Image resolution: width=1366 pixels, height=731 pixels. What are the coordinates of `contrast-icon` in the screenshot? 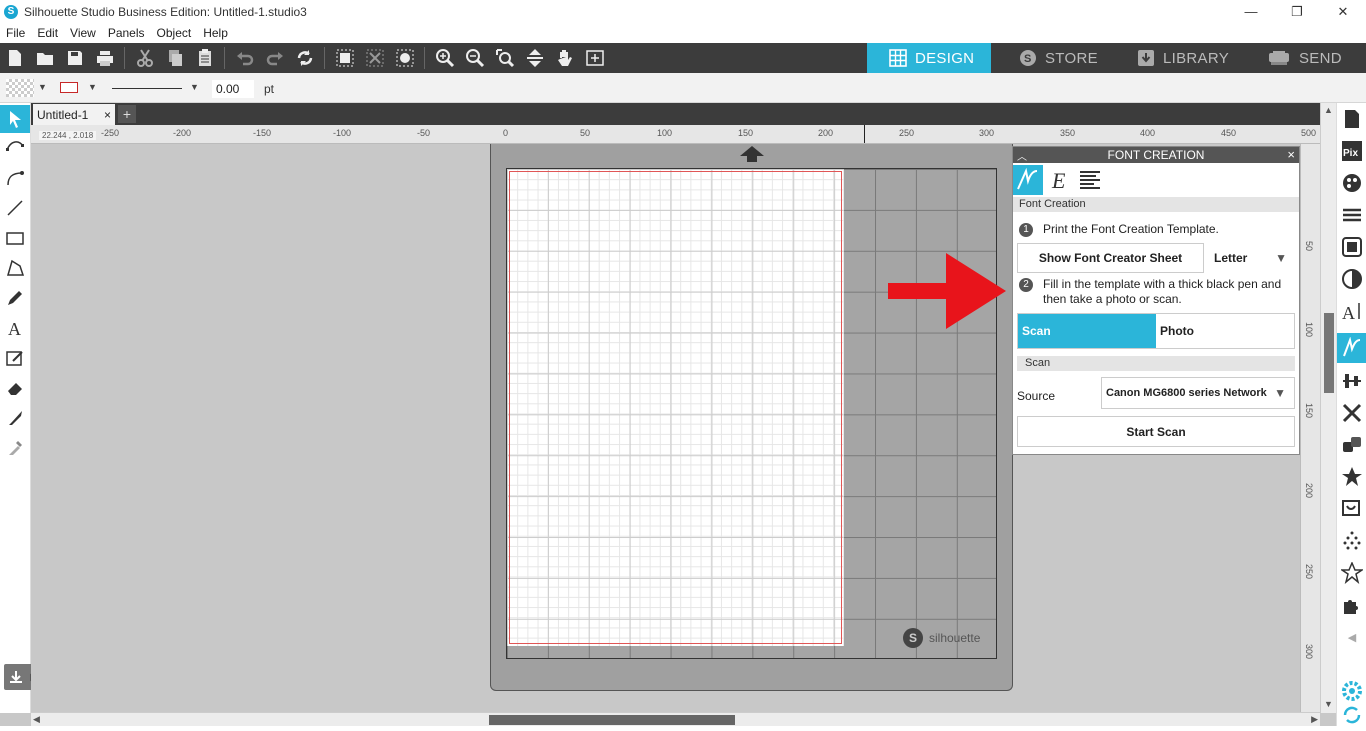 It's located at (1352, 279).